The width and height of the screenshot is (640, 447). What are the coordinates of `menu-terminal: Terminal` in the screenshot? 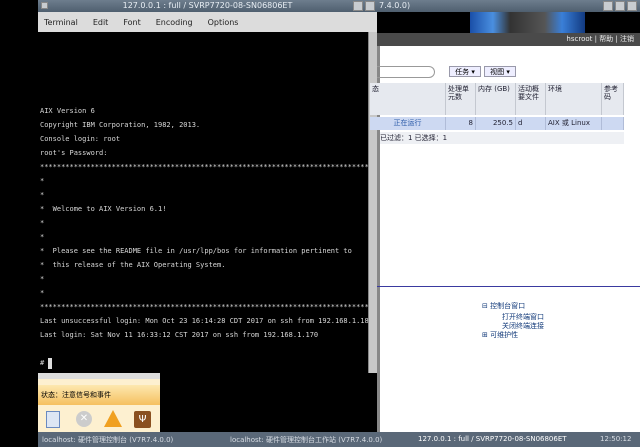 It's located at (61, 22).